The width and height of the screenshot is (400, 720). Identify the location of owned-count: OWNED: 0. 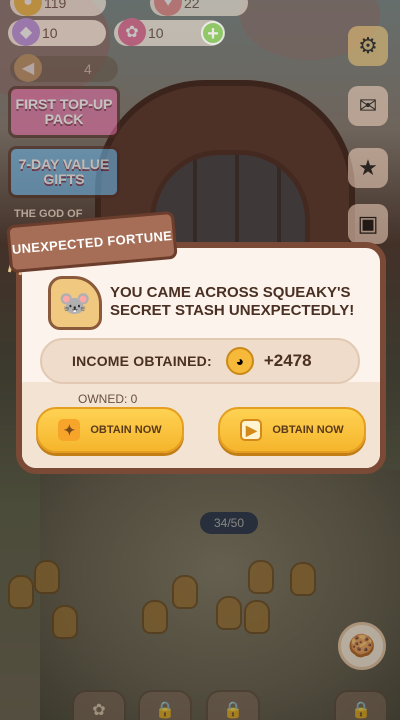
(108, 399).